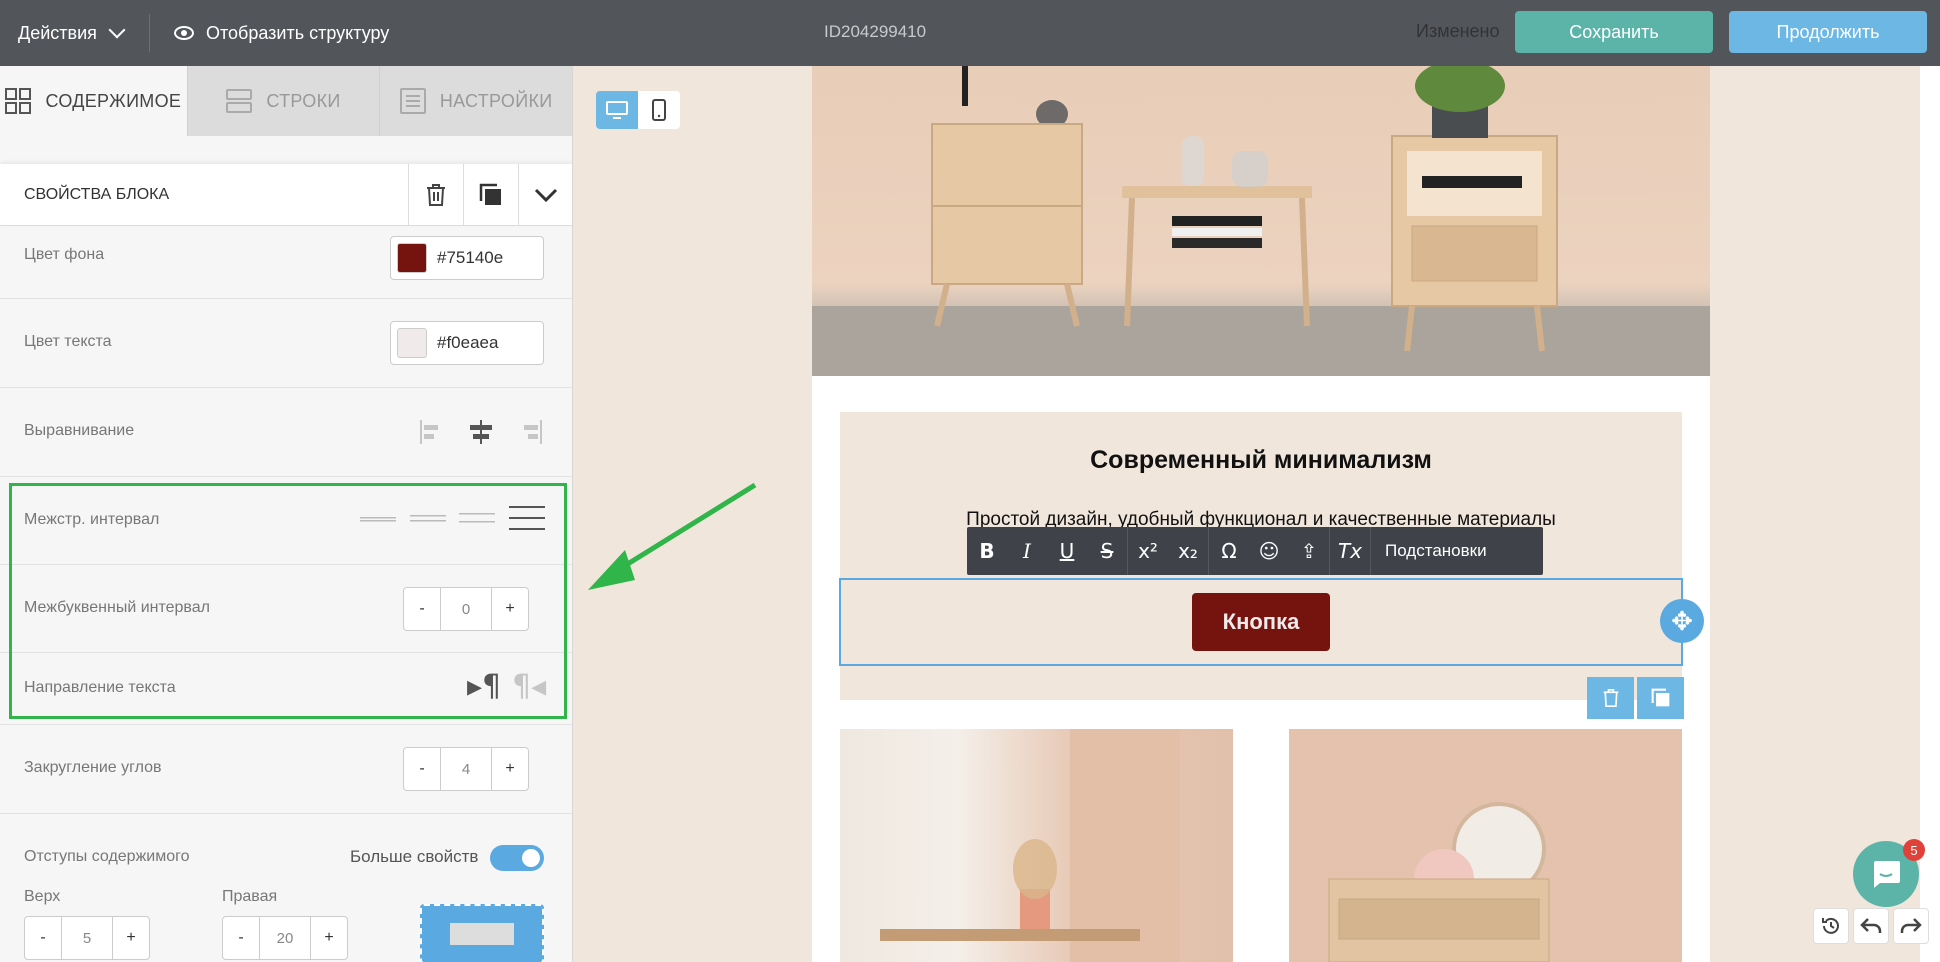  Describe the element at coordinates (1930, 514) in the screenshot. I see `canvas-scrollbar` at that location.